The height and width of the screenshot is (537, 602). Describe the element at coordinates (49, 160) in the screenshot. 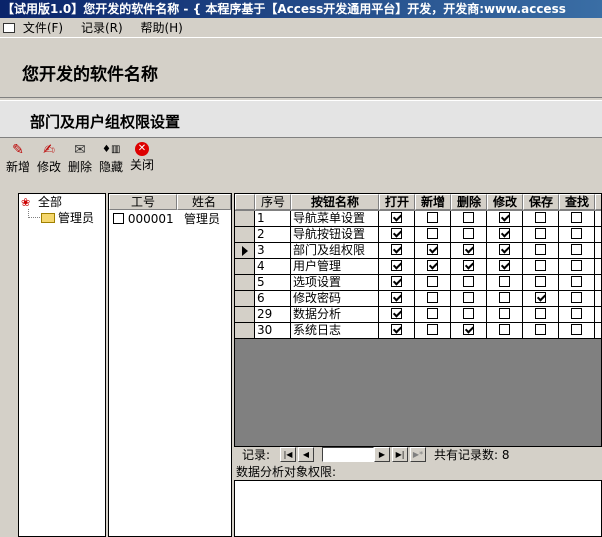

I see `edit-button: ✍ 修改` at that location.